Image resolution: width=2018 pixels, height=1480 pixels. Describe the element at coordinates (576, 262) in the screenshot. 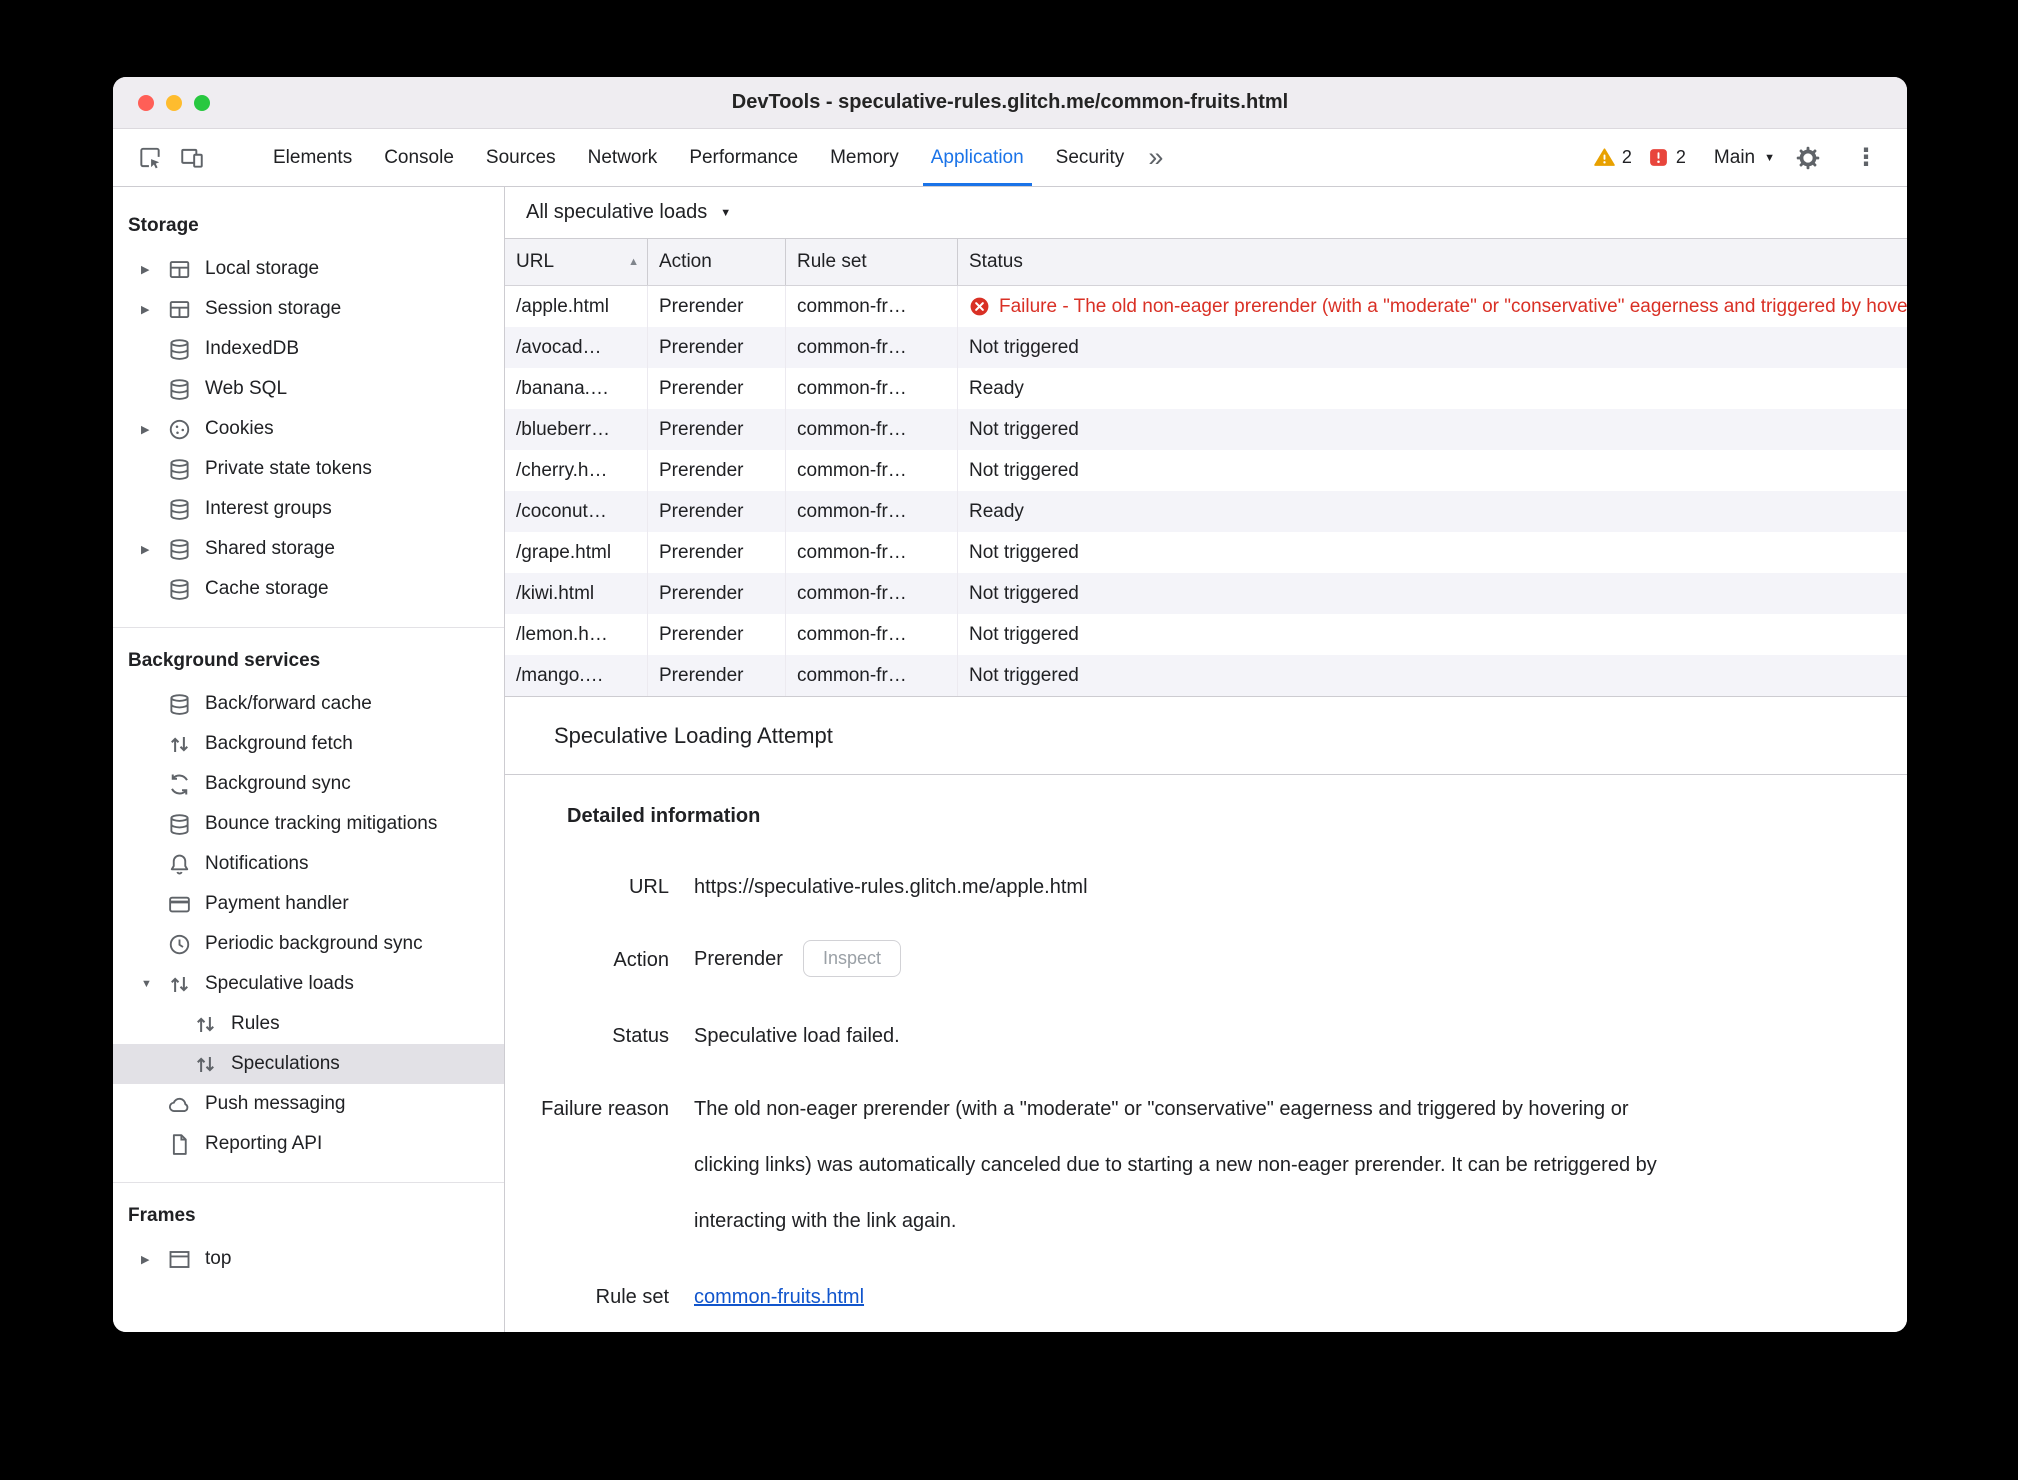

I see `column-header-url: URL ▲` at that location.